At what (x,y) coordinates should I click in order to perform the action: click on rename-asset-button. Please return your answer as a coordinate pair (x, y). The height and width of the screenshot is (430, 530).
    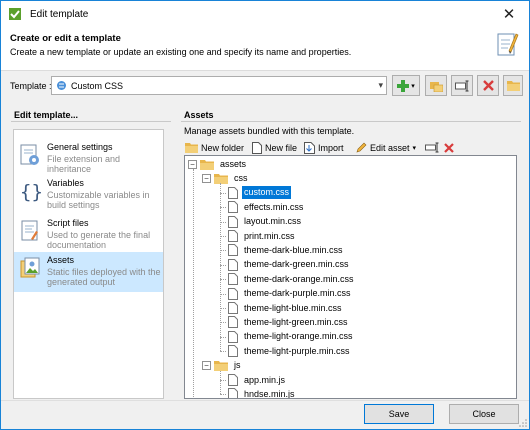
    Looking at the image, I should click on (432, 147).